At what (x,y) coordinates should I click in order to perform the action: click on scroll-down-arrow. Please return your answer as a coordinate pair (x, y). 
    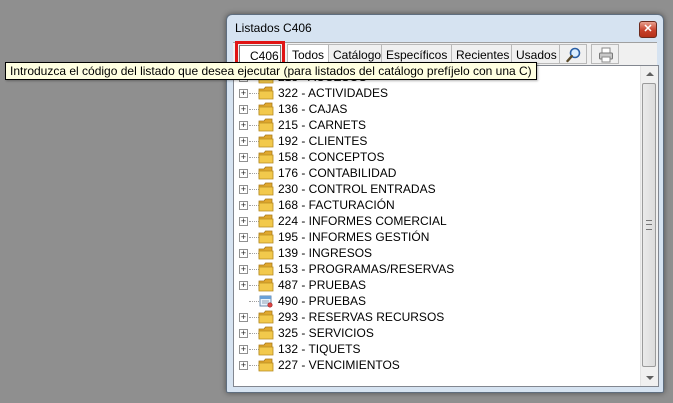
    Looking at the image, I should click on (649, 377).